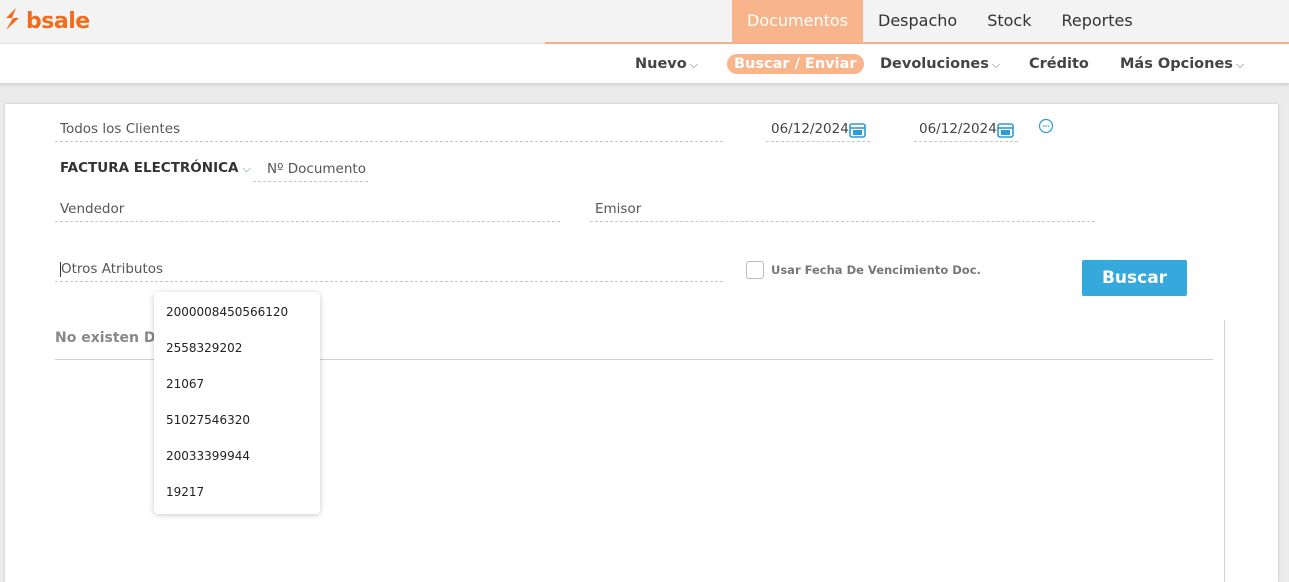 The height and width of the screenshot is (582, 1289). Describe the element at coordinates (12, 21) in the screenshot. I see `bsale-logo-icon` at that location.